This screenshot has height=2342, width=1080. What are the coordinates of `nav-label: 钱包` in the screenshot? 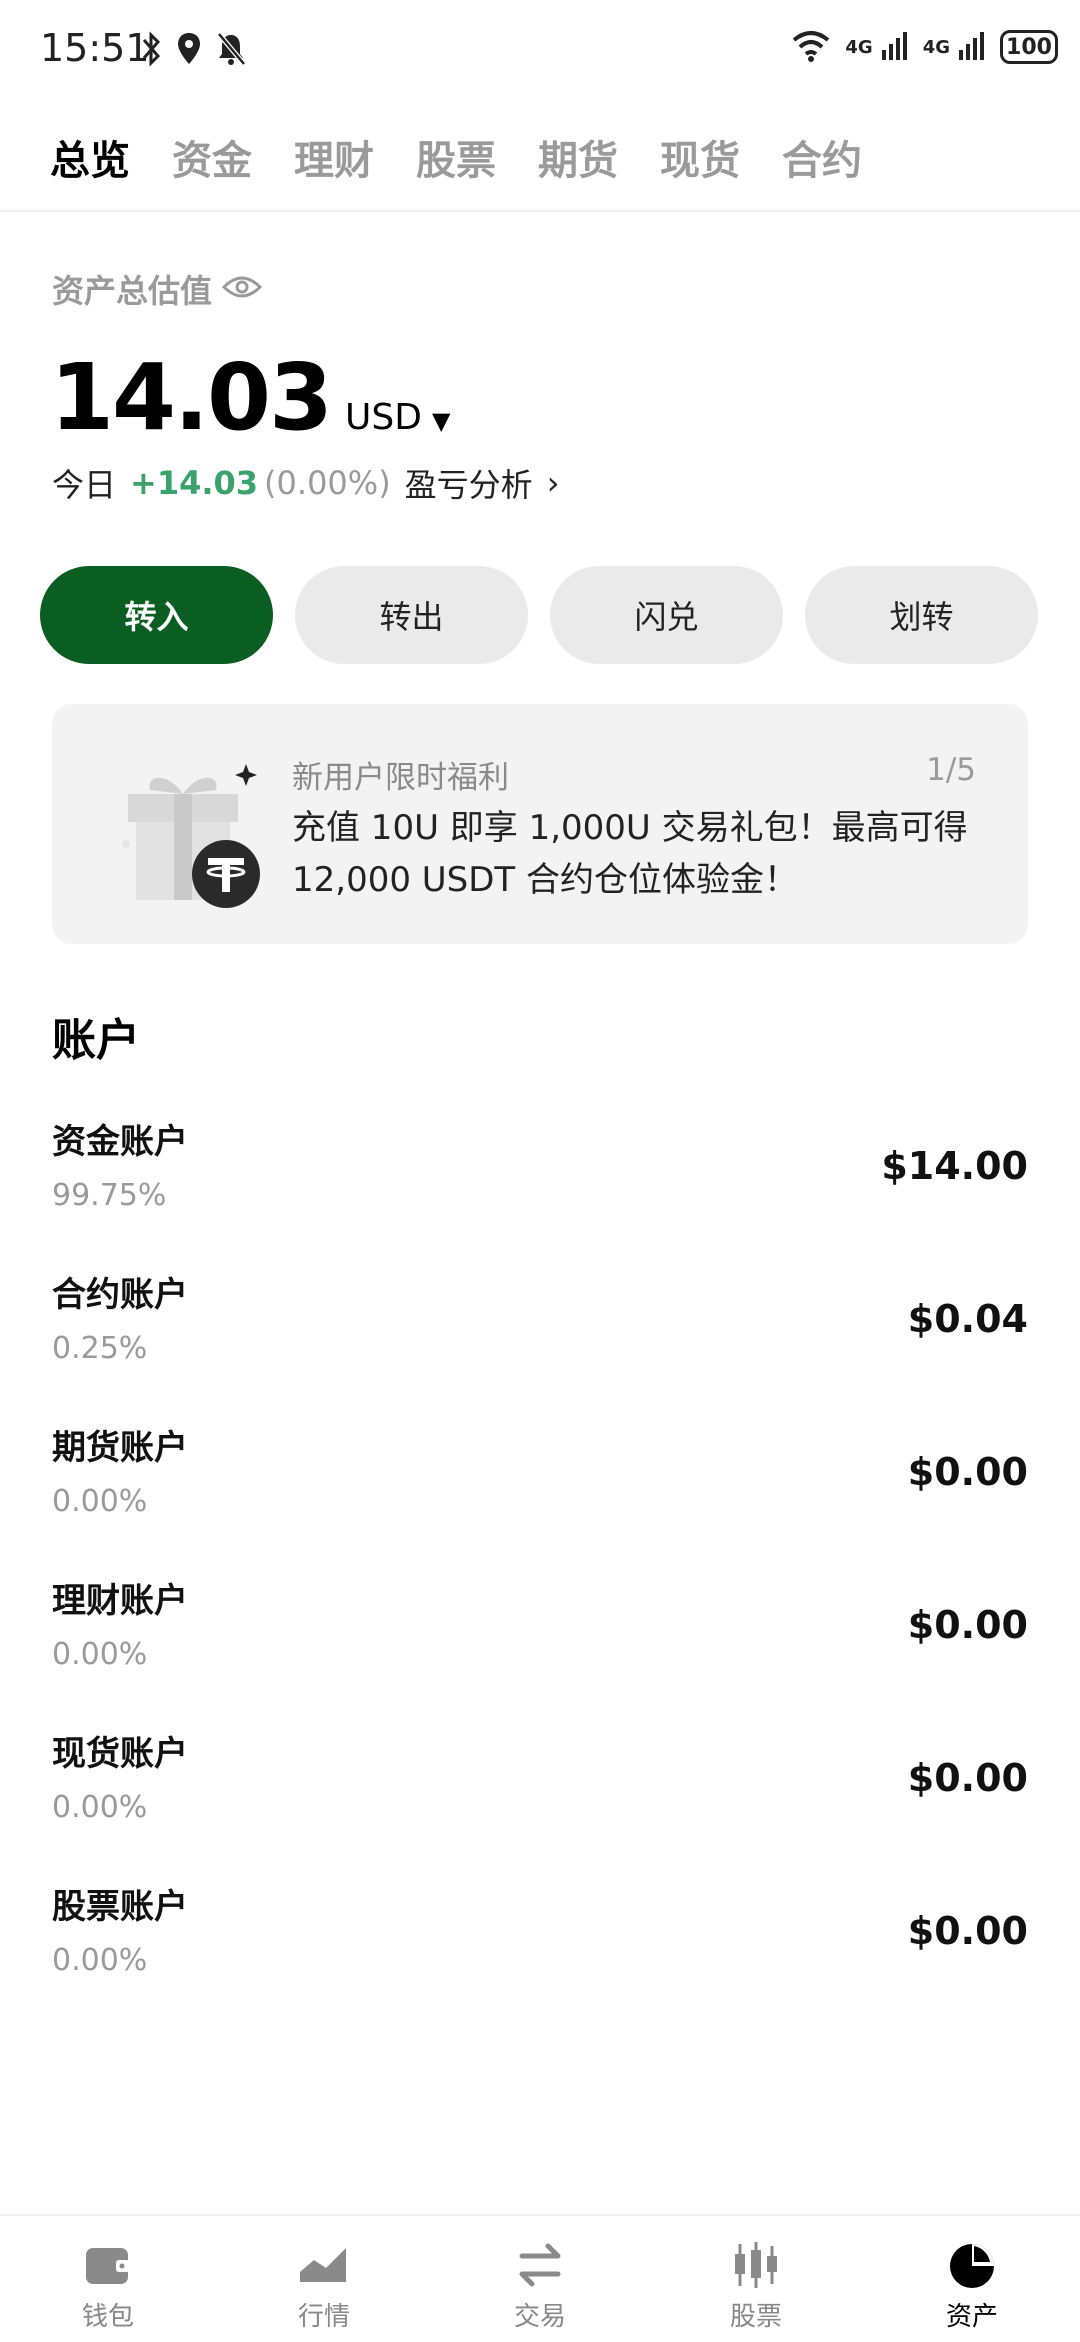 It's located at (107, 2317).